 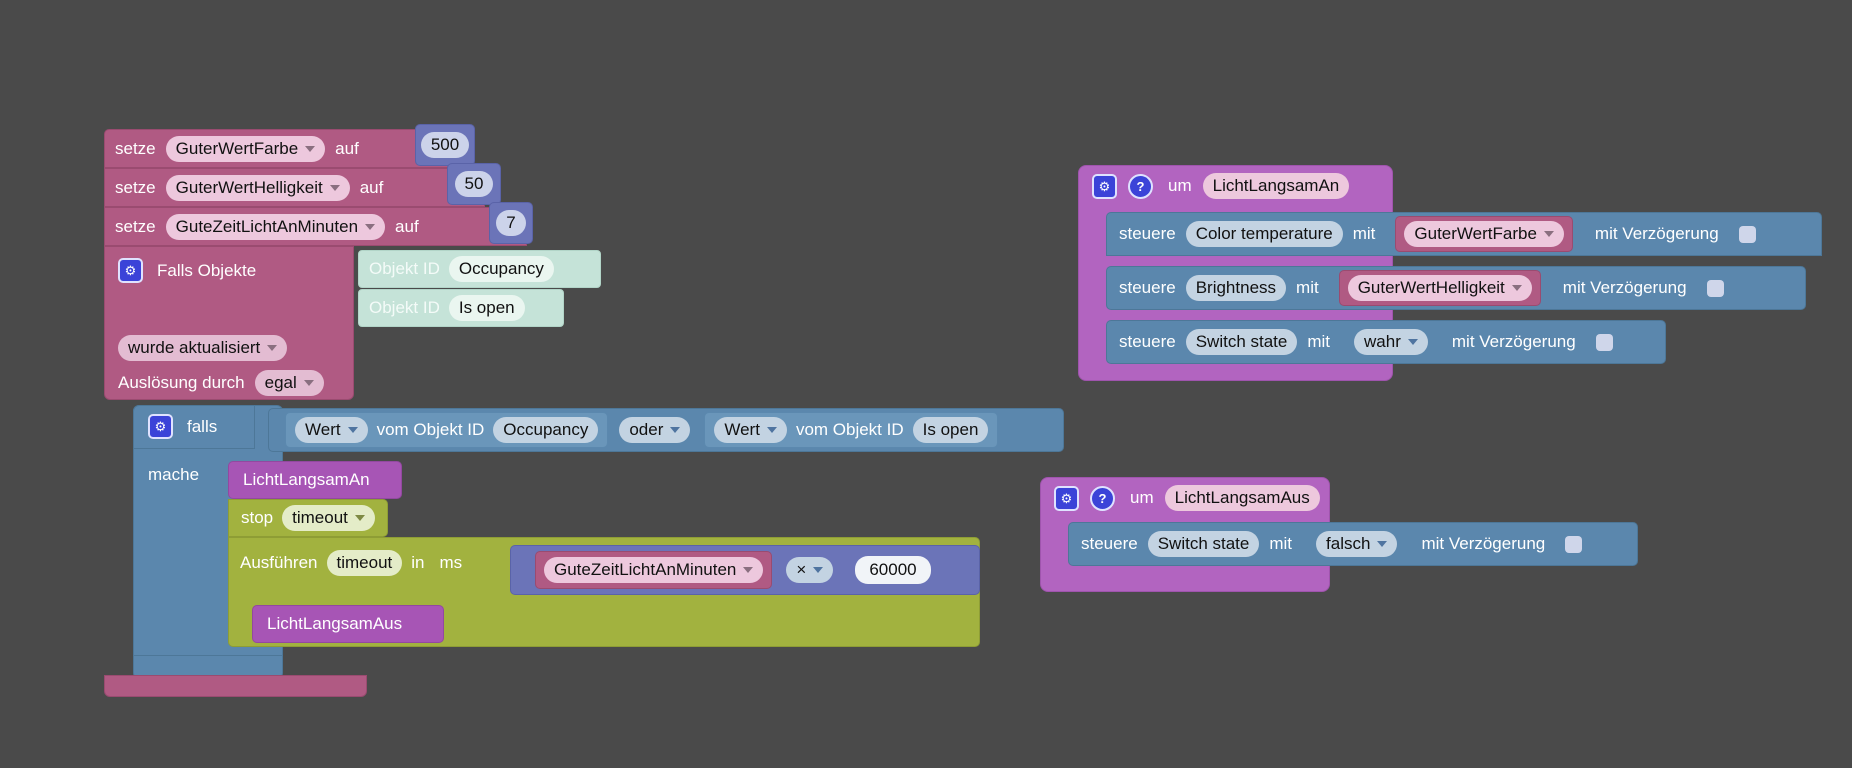 What do you see at coordinates (245, 148) in the screenshot?
I see `variable-dropdown-guterwertfarbe: GuterWertFarbe` at bounding box center [245, 148].